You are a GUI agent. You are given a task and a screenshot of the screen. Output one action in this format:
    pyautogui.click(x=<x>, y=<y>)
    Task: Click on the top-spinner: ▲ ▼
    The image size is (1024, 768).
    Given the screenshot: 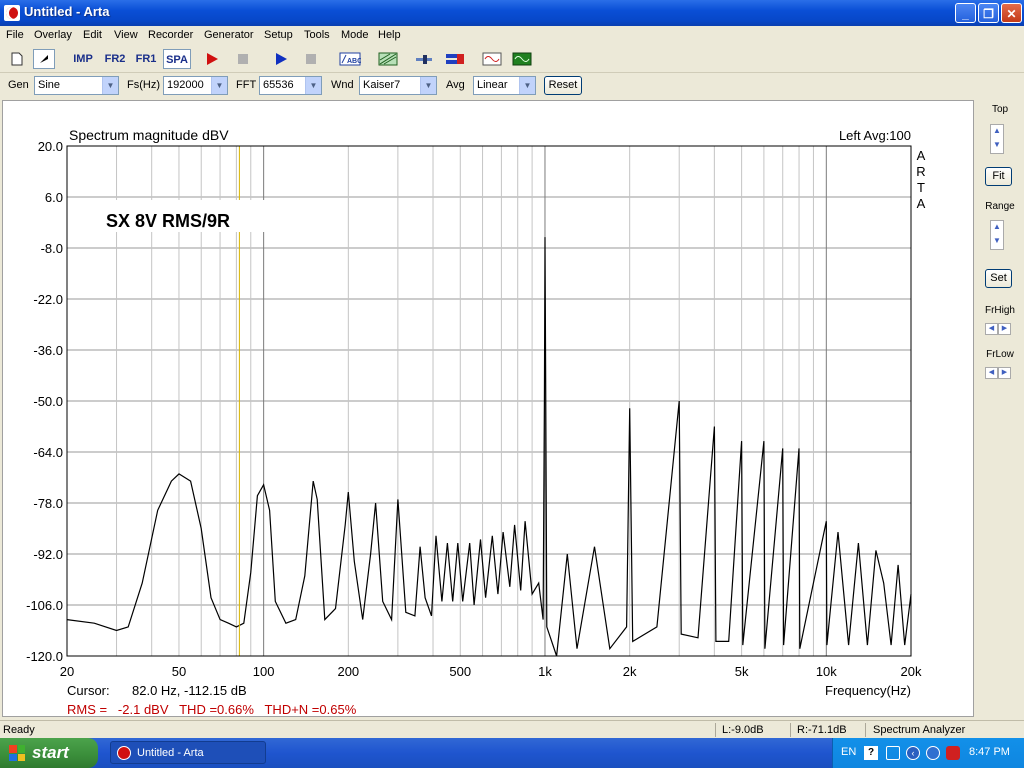 What is the action you would take?
    pyautogui.click(x=997, y=139)
    